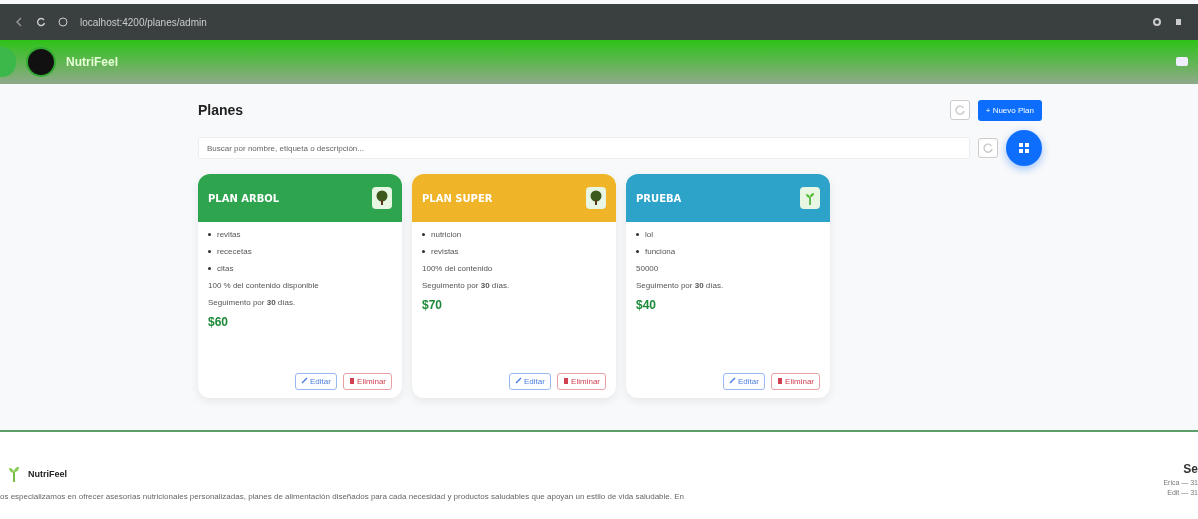 The image size is (1198, 519). Describe the element at coordinates (1009, 110) in the screenshot. I see `new-plan-button: + Nuevo Plan` at that location.